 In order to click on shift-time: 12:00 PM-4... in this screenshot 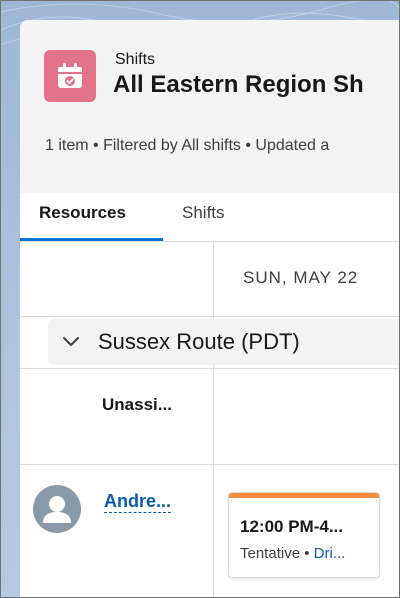, I will do `click(291, 526)`.